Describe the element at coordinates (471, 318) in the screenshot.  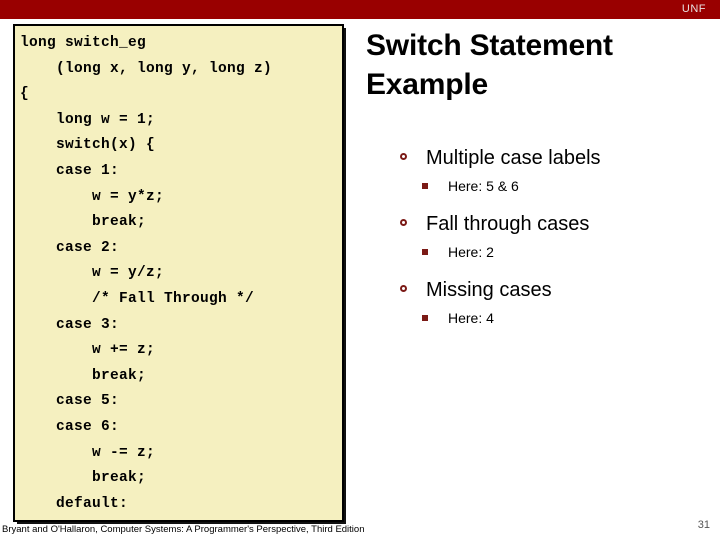
I see `bullet-level2-label-2: Here: 4` at that location.